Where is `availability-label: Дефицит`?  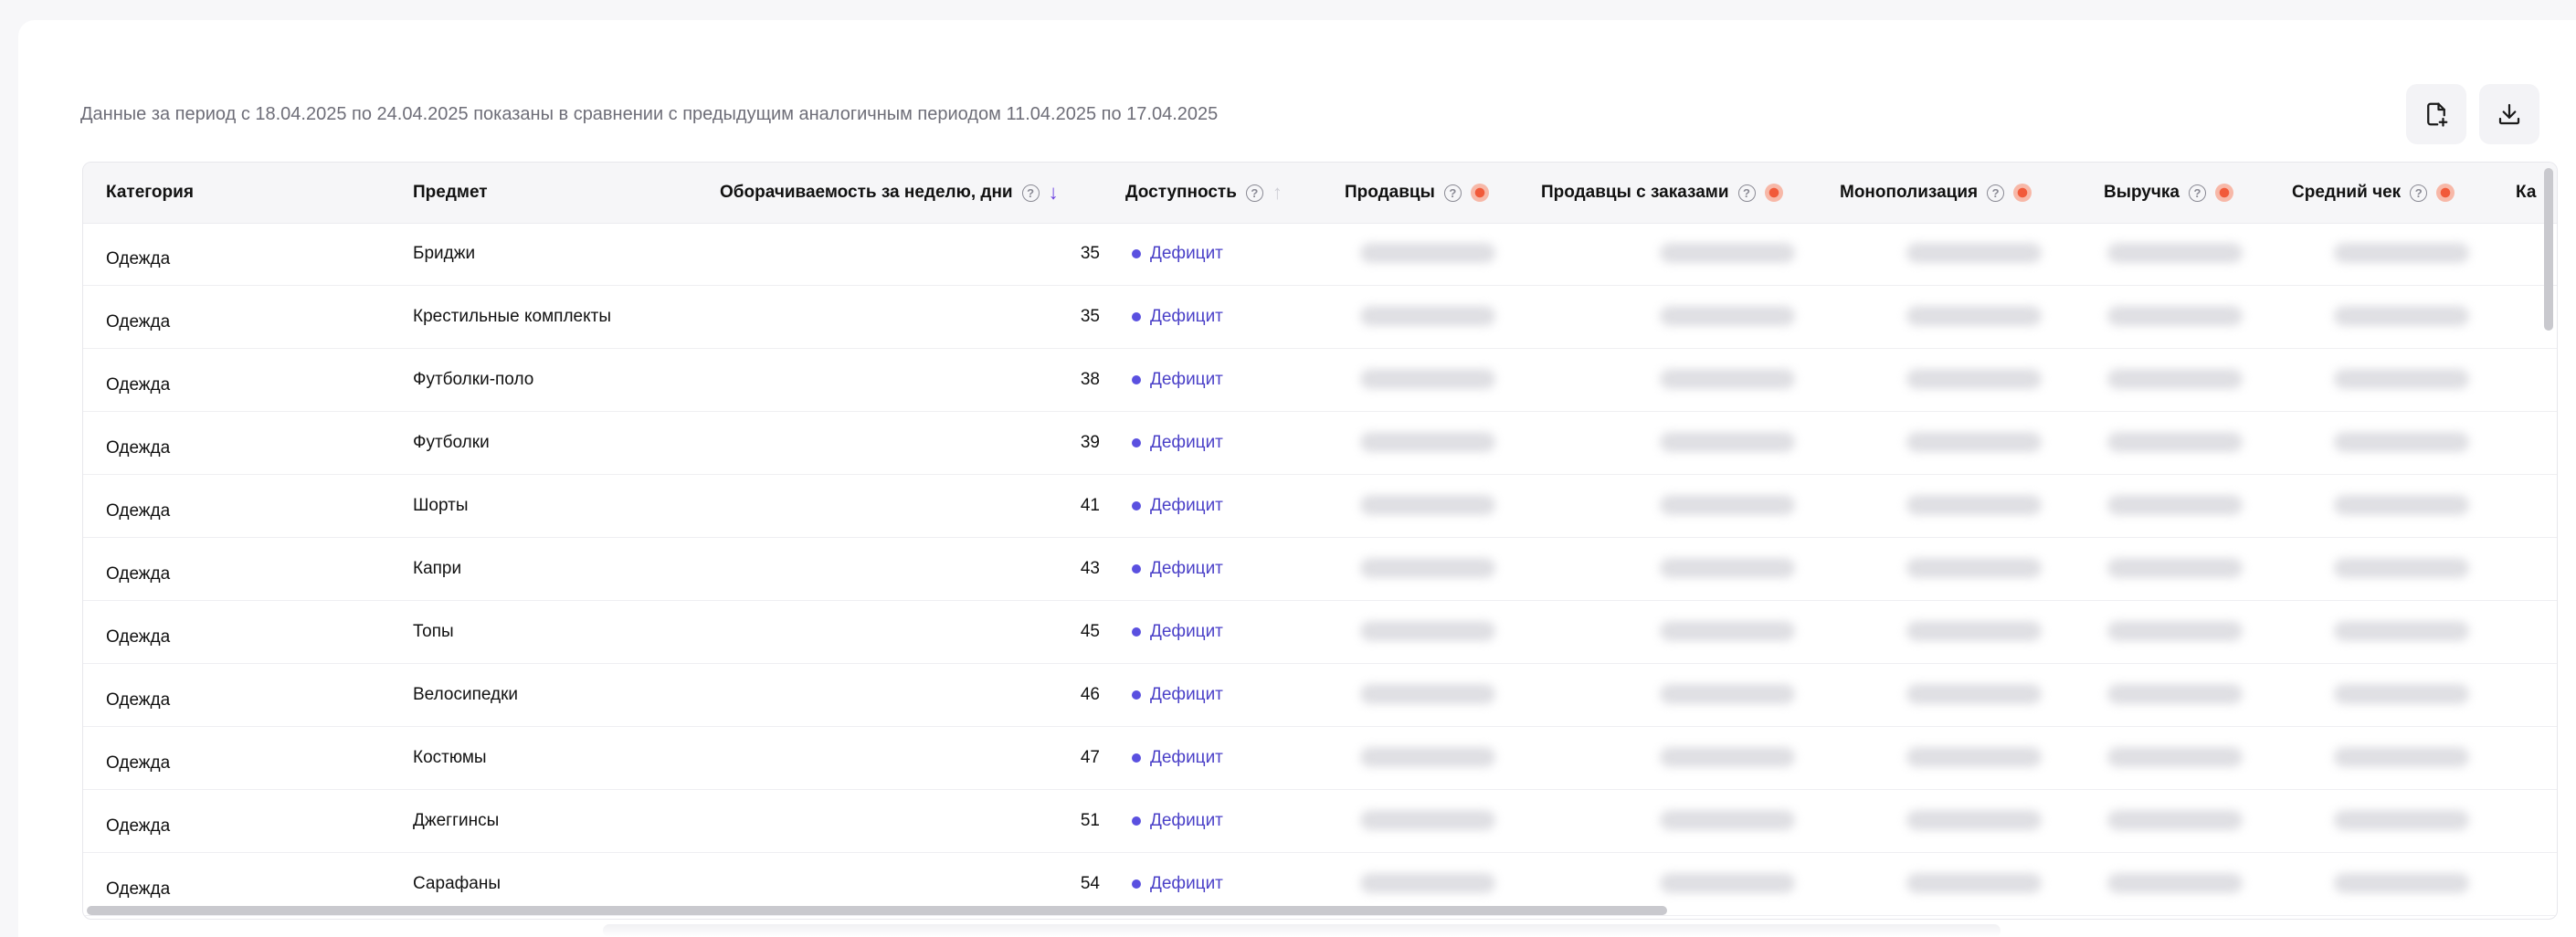
availability-label: Дефицит is located at coordinates (1186, 631).